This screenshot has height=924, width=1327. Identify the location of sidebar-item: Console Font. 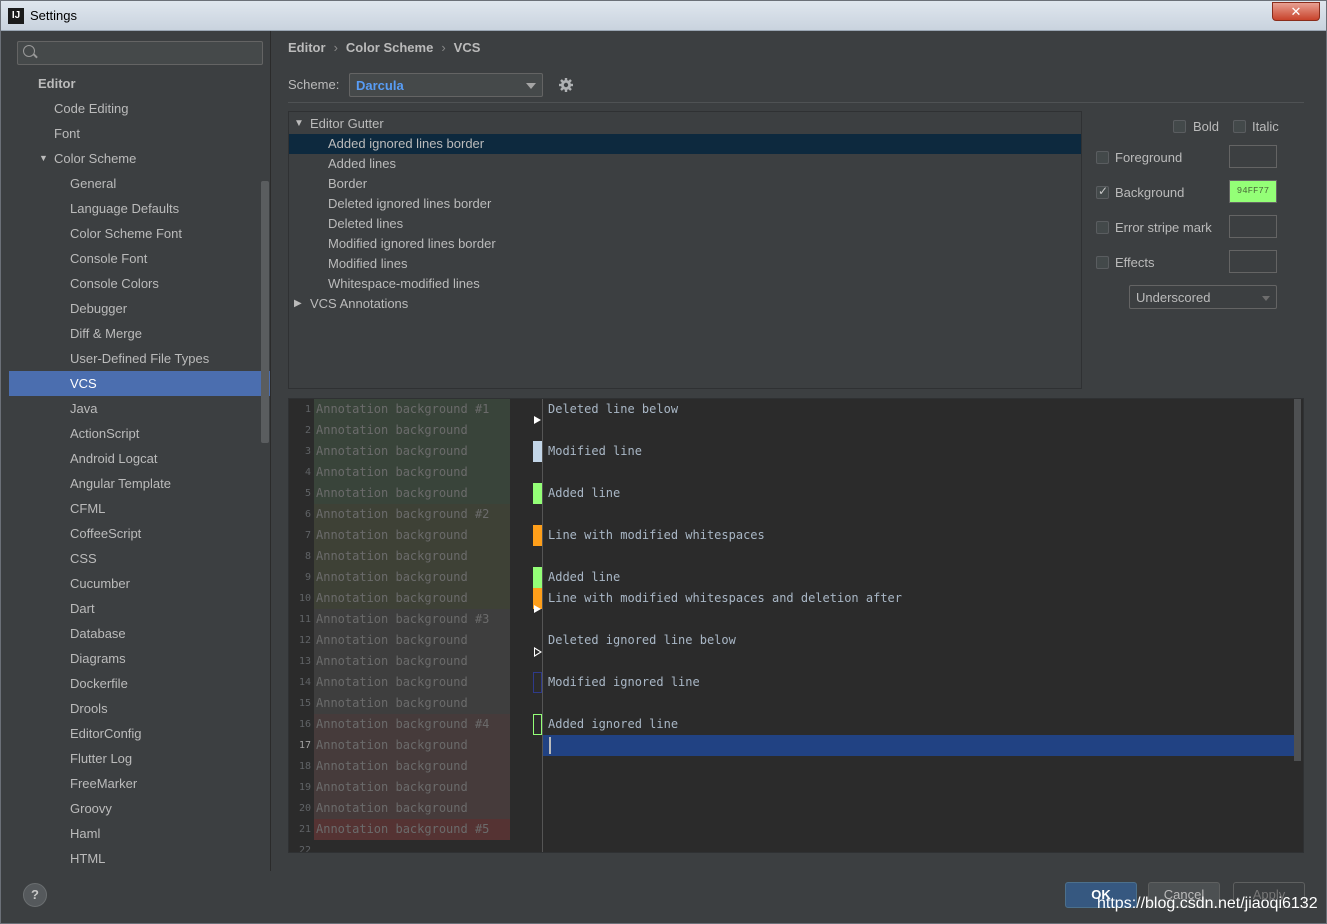
(139, 258).